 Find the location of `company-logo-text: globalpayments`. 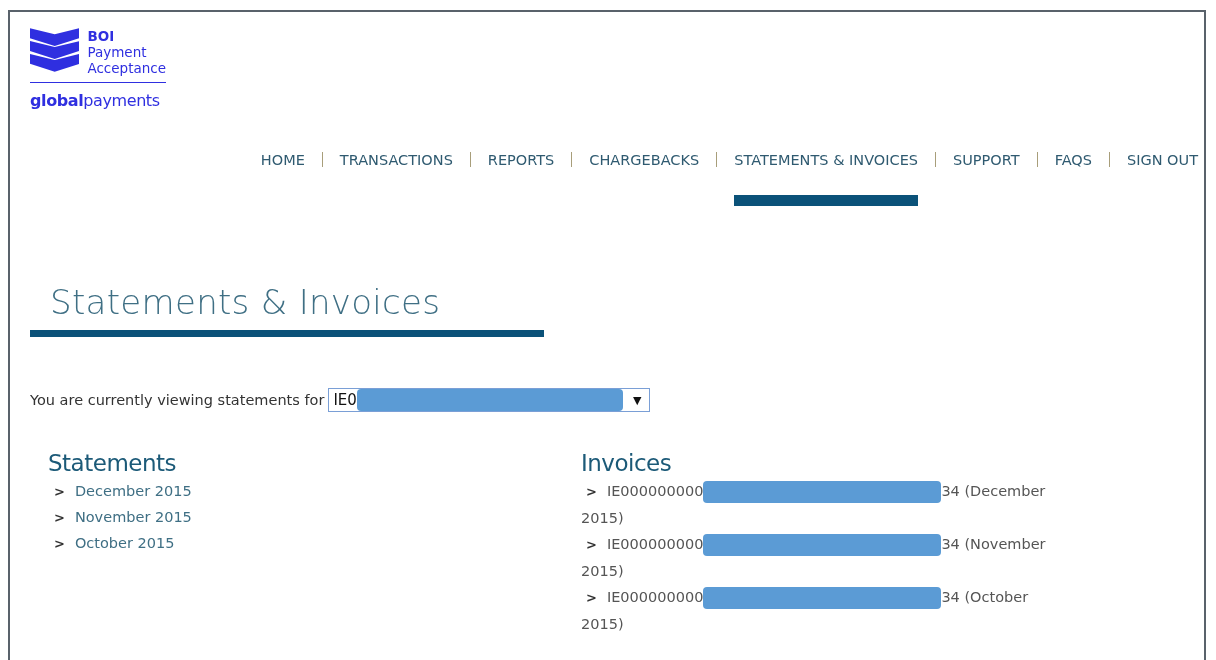

company-logo-text: globalpayments is located at coordinates (95, 100).